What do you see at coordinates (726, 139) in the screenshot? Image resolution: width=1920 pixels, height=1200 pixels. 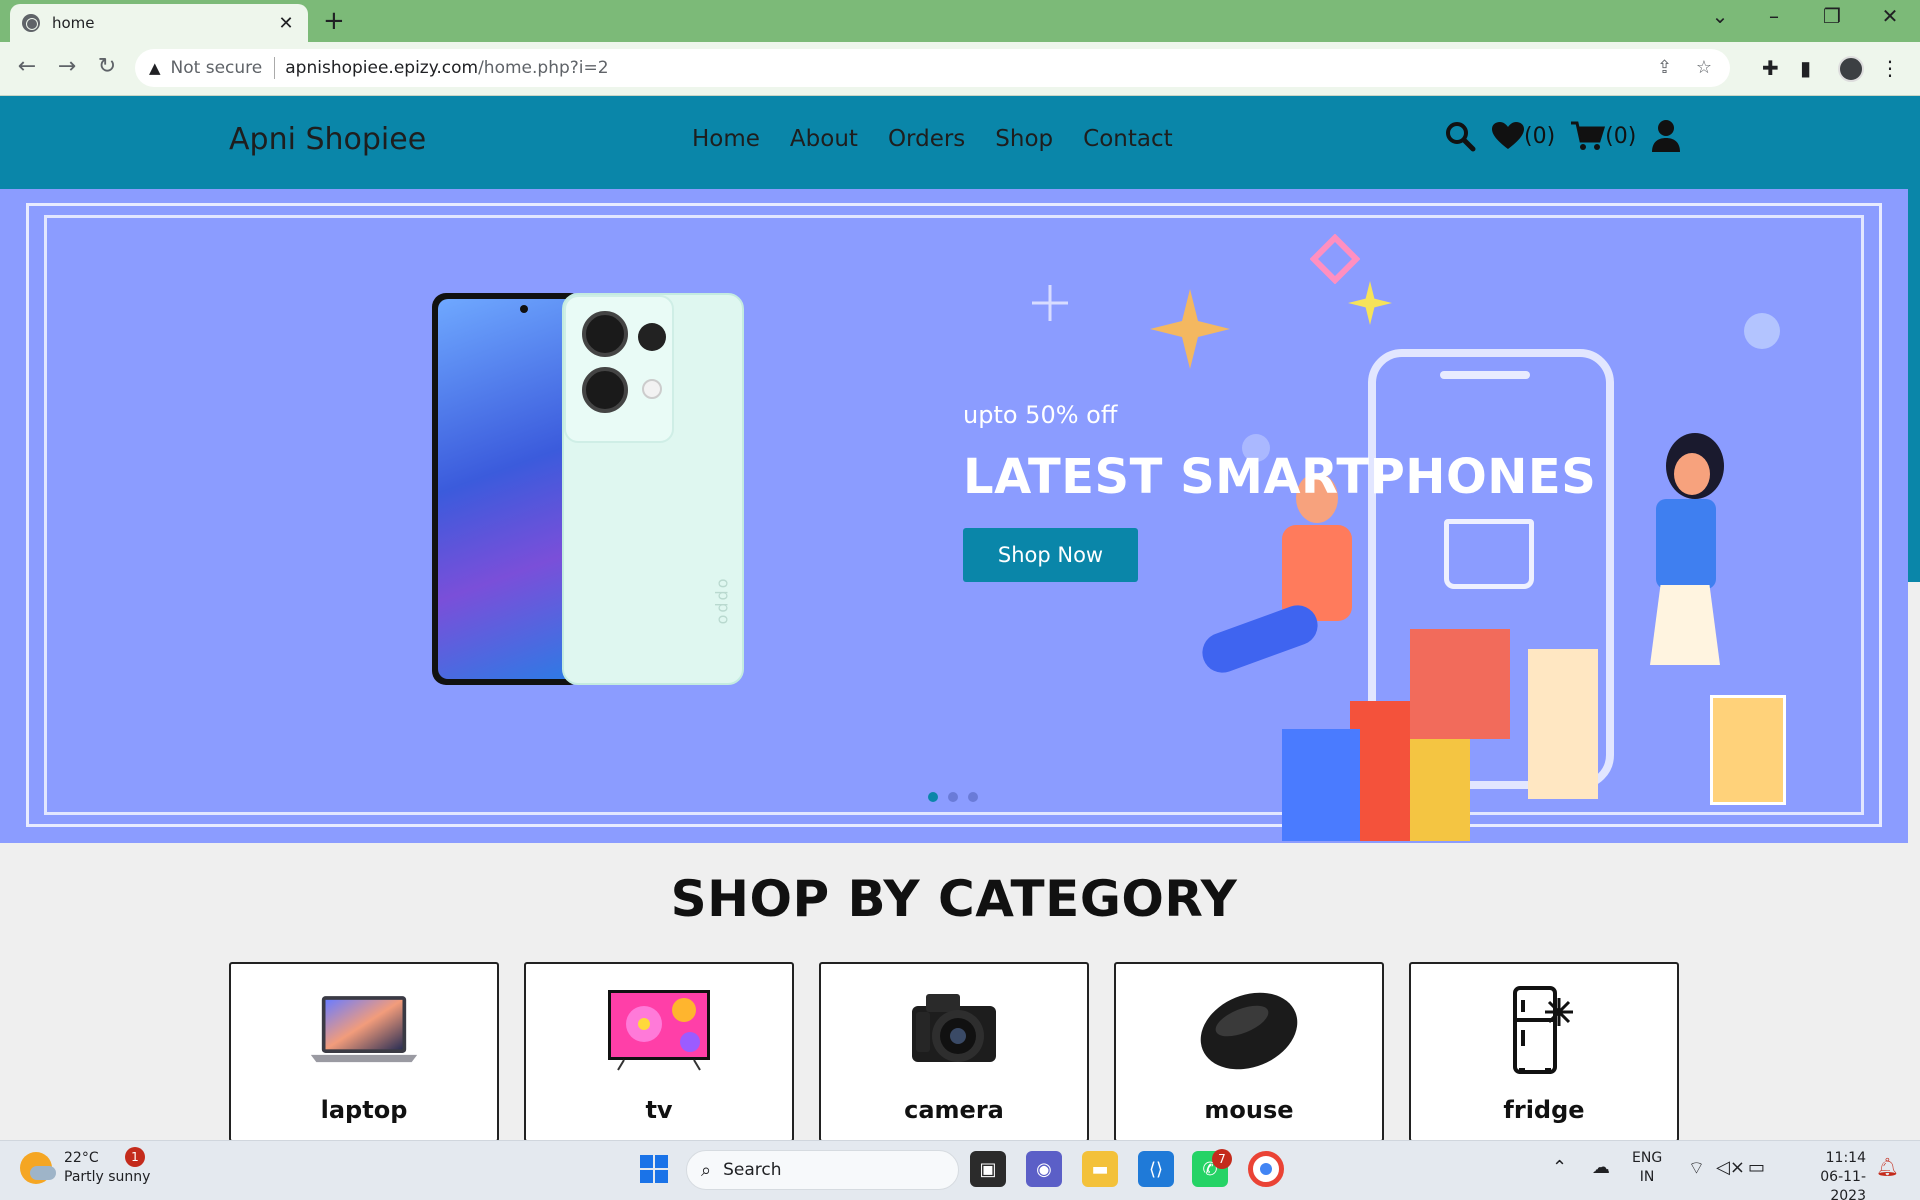 I see `nav-home: Home` at bounding box center [726, 139].